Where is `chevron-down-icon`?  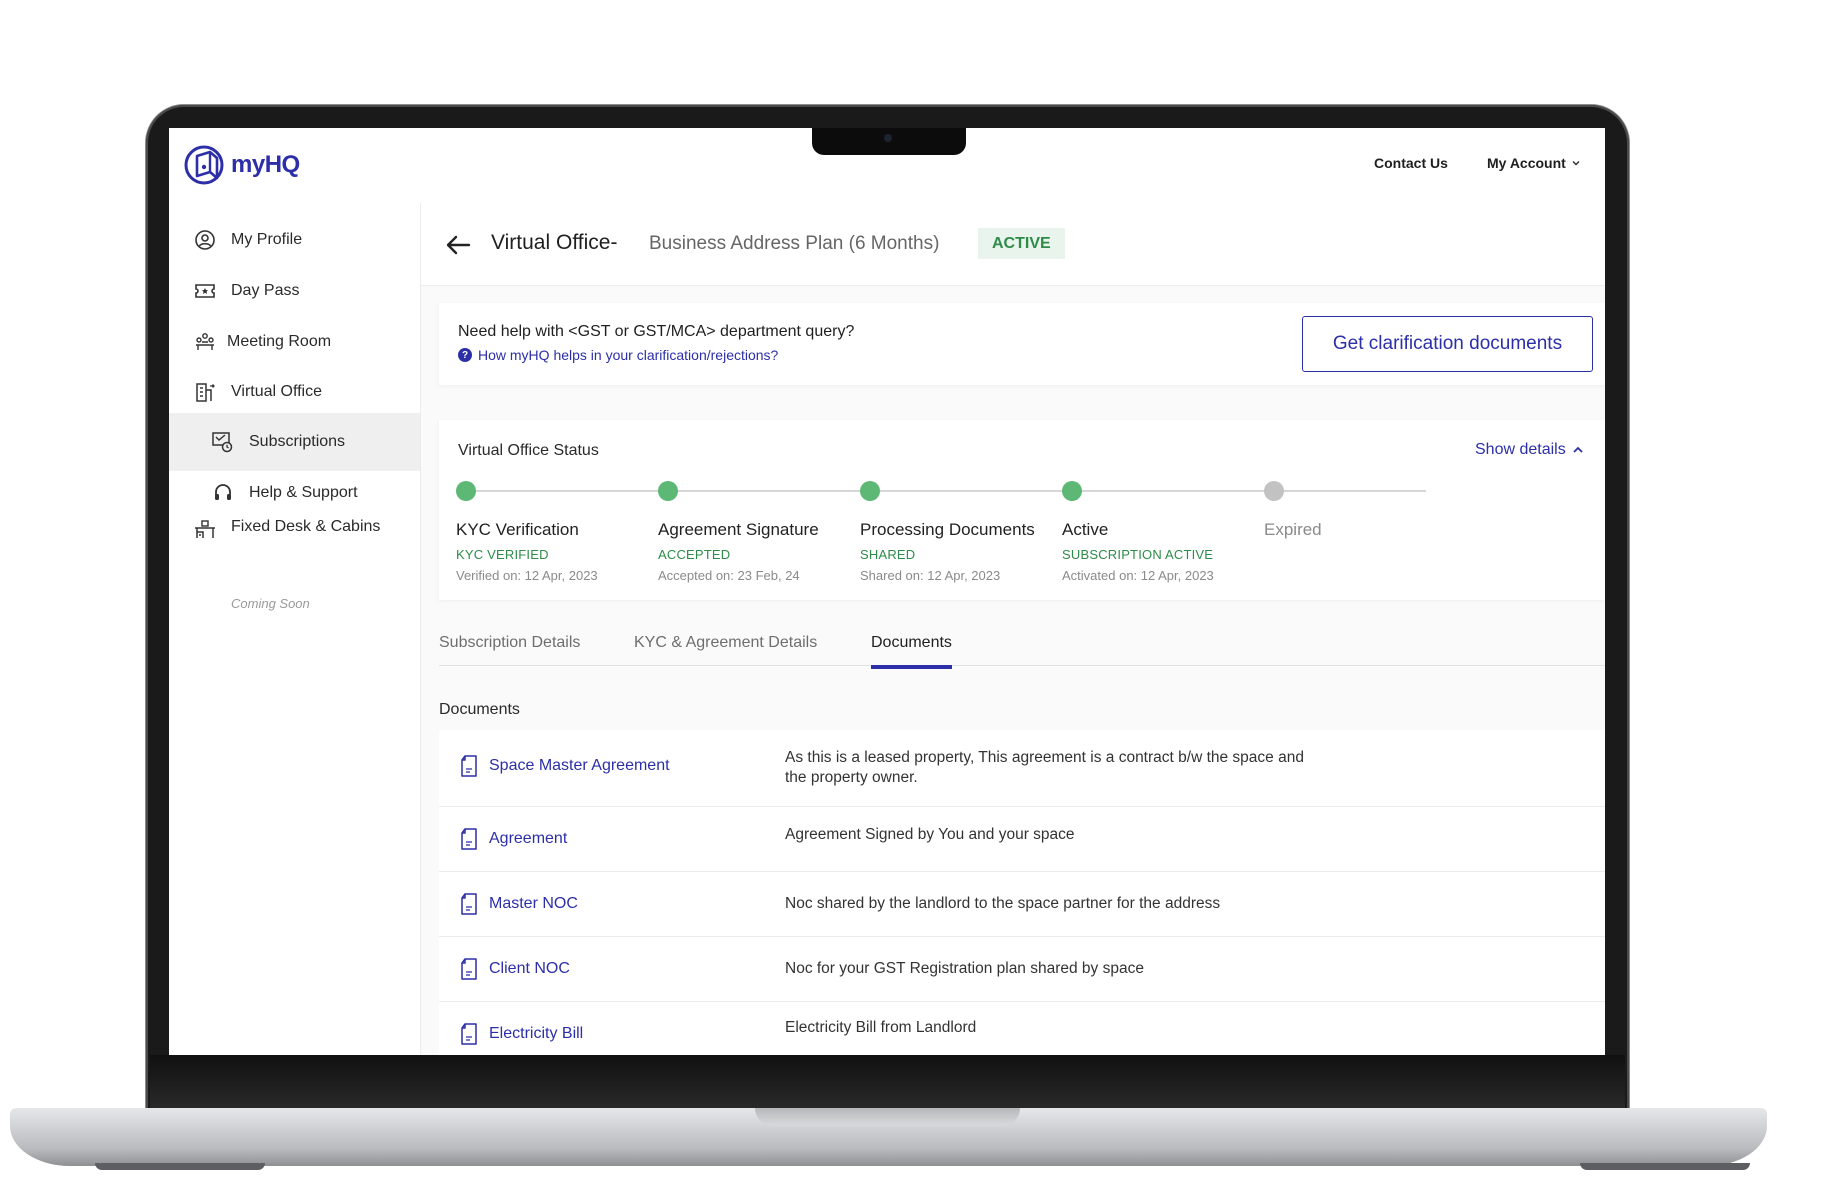 chevron-down-icon is located at coordinates (1576, 163).